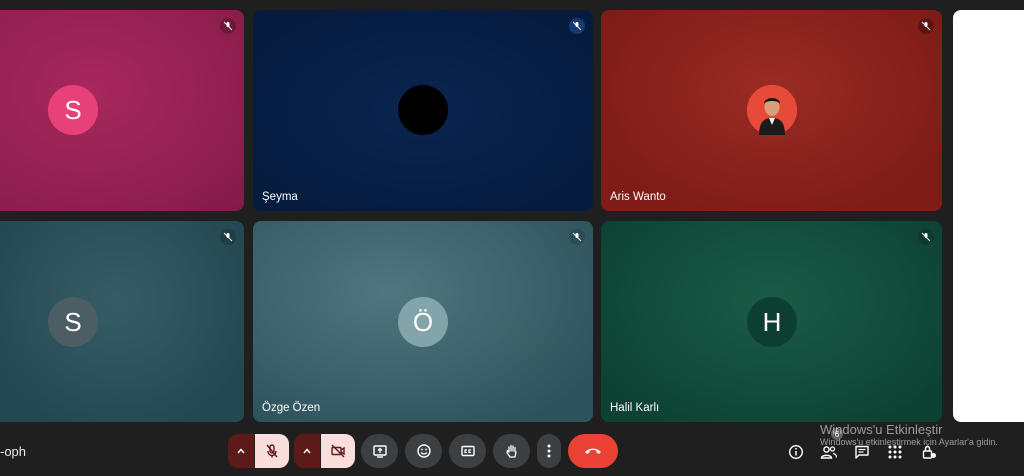 This screenshot has height=476, width=1024. I want to click on more-vert-icon, so click(549, 451).